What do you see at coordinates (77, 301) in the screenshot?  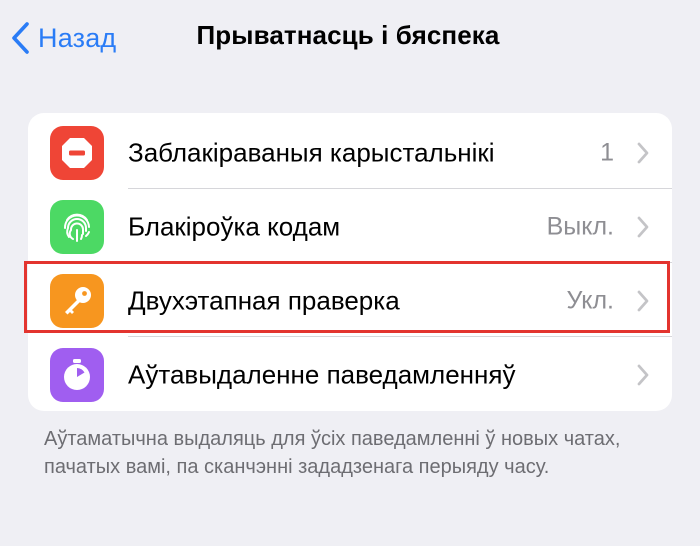 I see `key-icon` at bounding box center [77, 301].